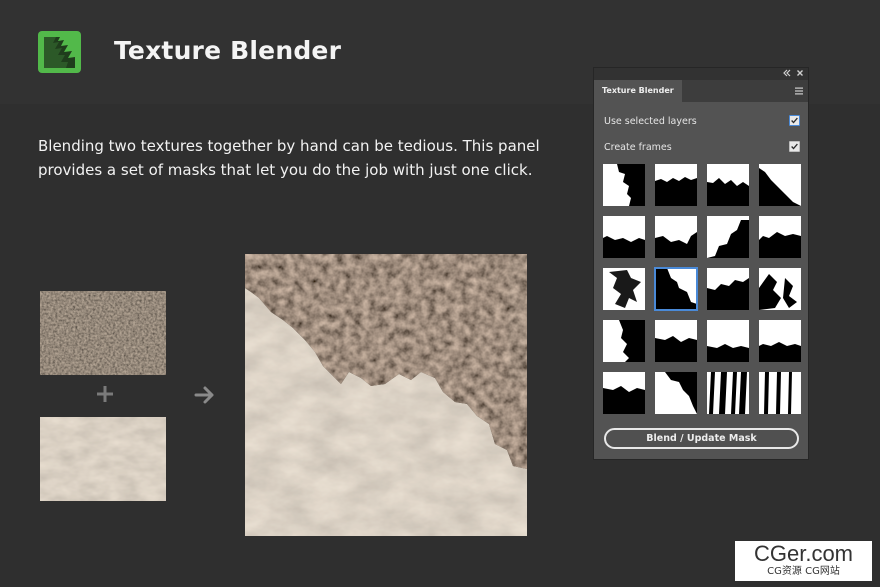  Describe the element at coordinates (204, 395) in the screenshot. I see `arrow-right-icon` at that location.